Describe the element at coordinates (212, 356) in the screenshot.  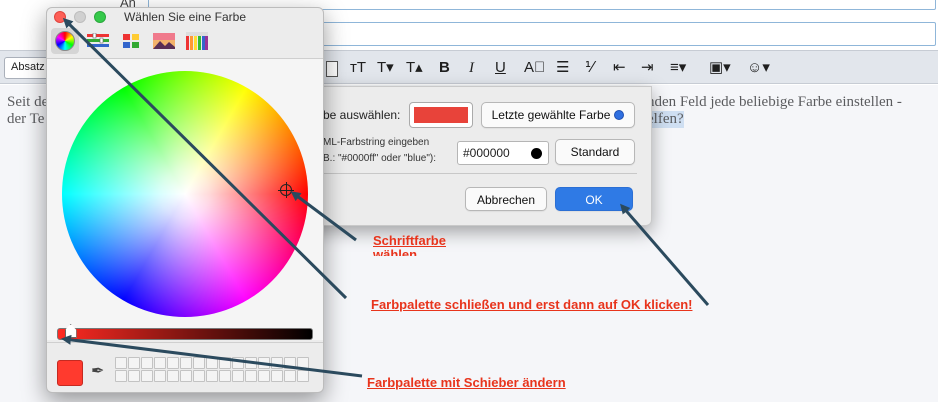
I see `arrow-to-slider-knob` at that location.